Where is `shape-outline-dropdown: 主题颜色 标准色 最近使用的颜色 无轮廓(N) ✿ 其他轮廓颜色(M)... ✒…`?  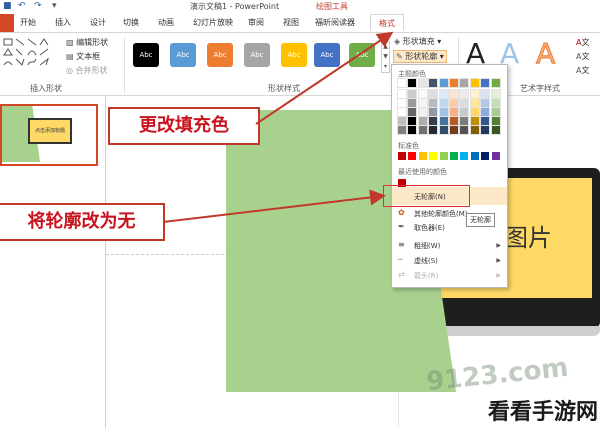
shape-outline-dropdown: 主题颜色 标准色 最近使用的颜色 无轮廓(N) ✿ 其他轮廓颜色(M)... ✒… is located at coordinates (449, 176).